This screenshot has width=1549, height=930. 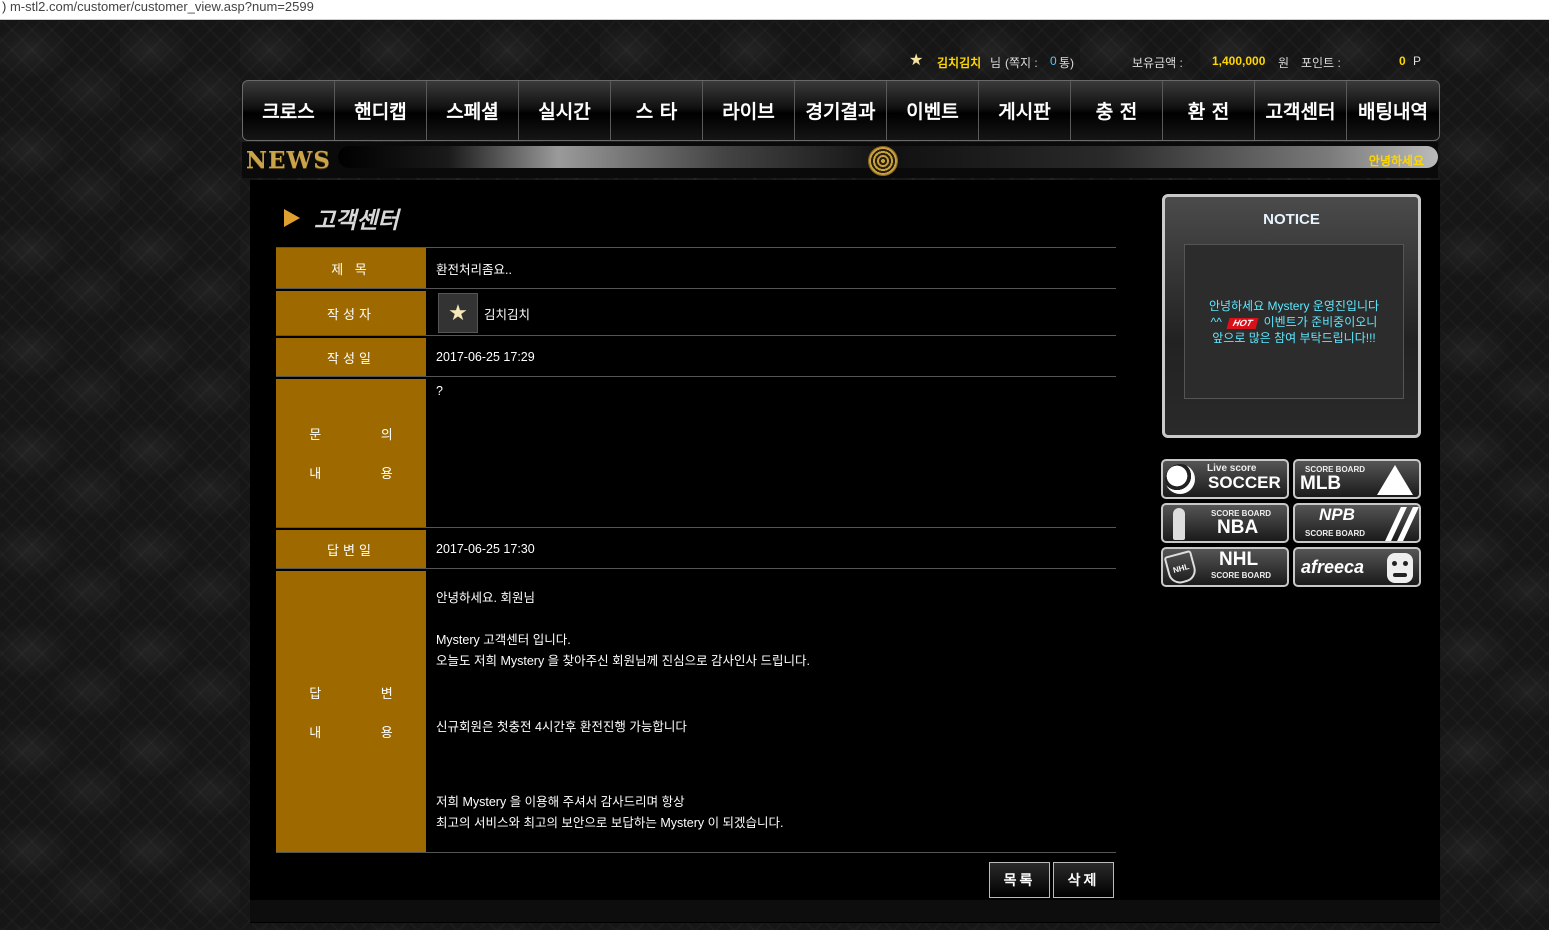 I want to click on news-ticker-text: 안녕하세요, so click(x=1396, y=160).